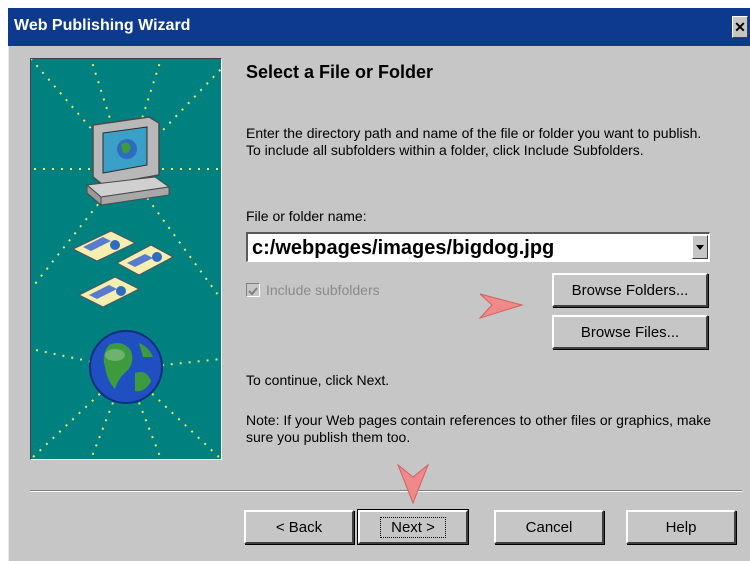 The height and width of the screenshot is (561, 750). Describe the element at coordinates (318, 380) in the screenshot. I see `continue-text: To continue, click Next.` at that location.